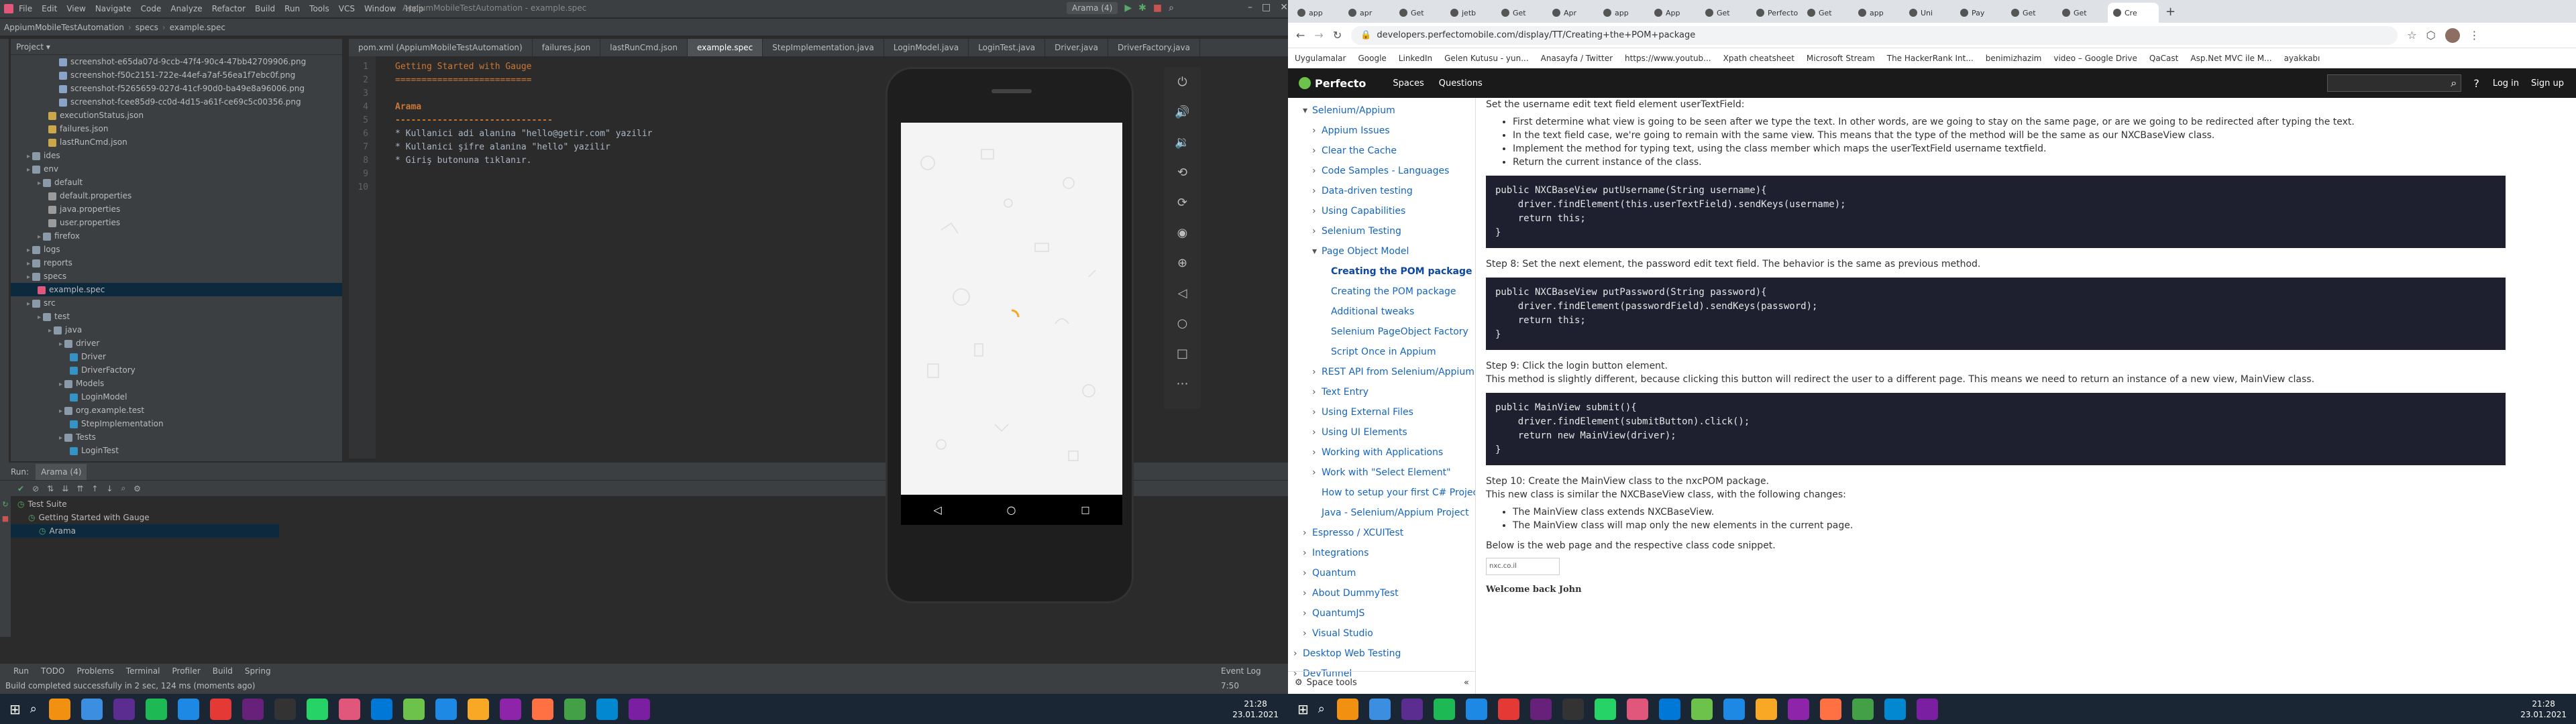 This screenshot has width=2576, height=724. Describe the element at coordinates (176, 450) in the screenshot. I see `tree-item: LoginTest` at that location.